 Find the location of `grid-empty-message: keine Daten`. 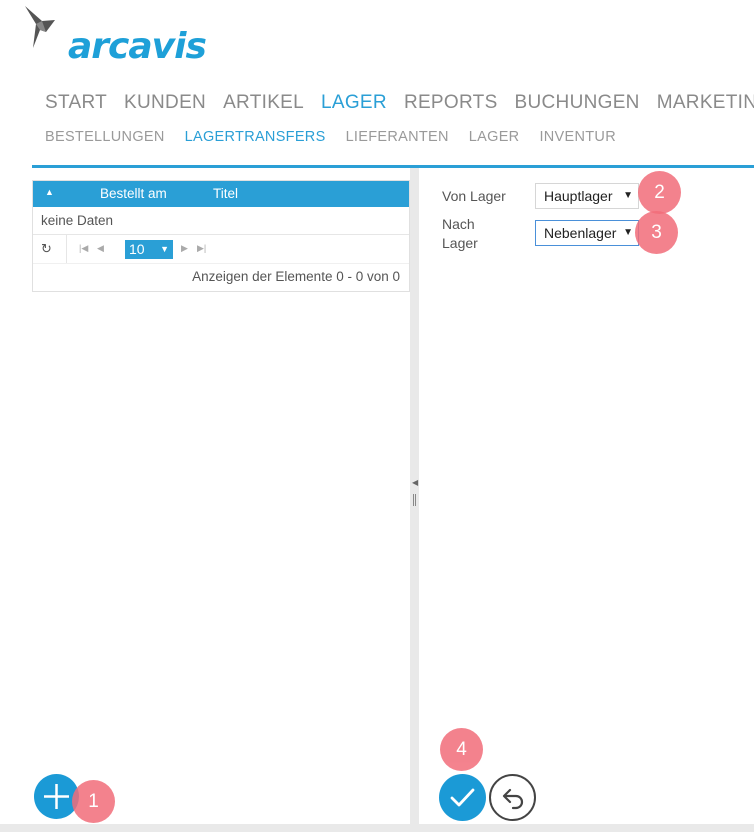

grid-empty-message: keine Daten is located at coordinates (221, 221).